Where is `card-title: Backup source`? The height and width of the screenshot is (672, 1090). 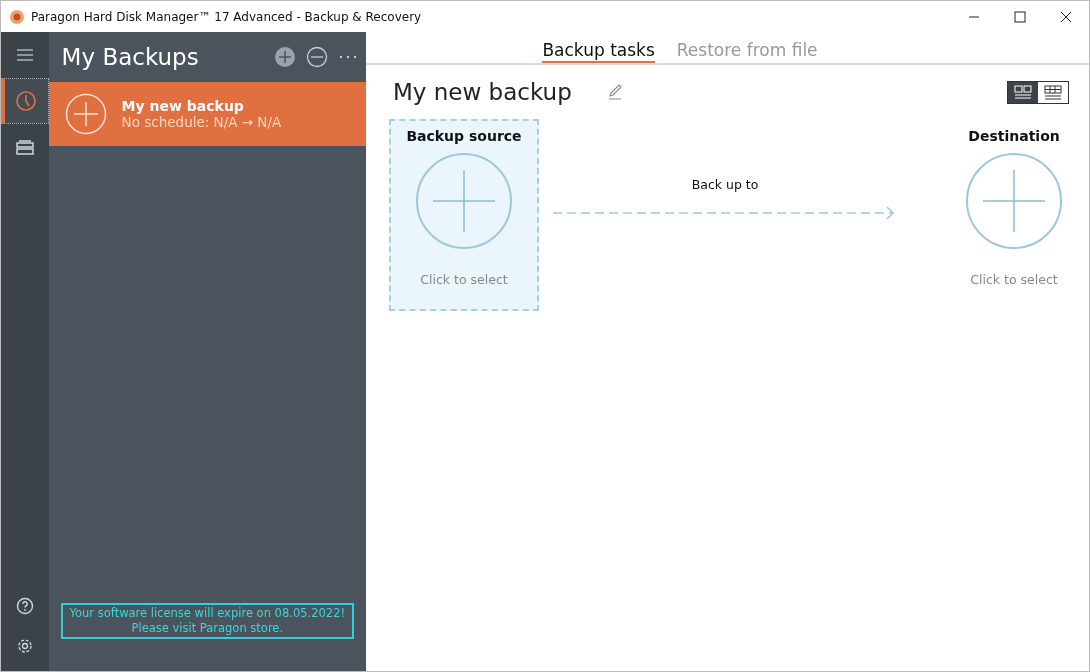 card-title: Backup source is located at coordinates (464, 136).